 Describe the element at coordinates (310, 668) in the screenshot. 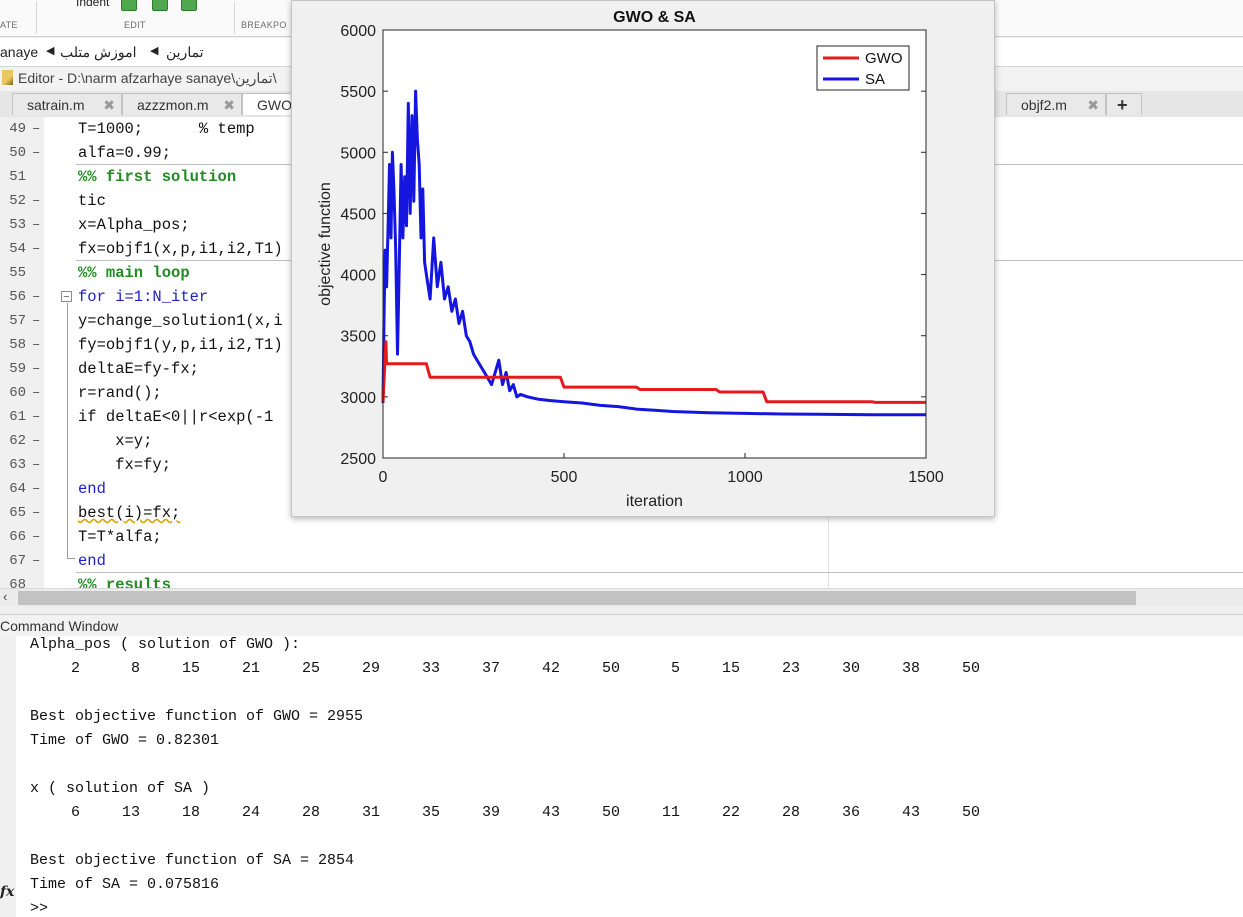

I see `output-value: 25` at that location.